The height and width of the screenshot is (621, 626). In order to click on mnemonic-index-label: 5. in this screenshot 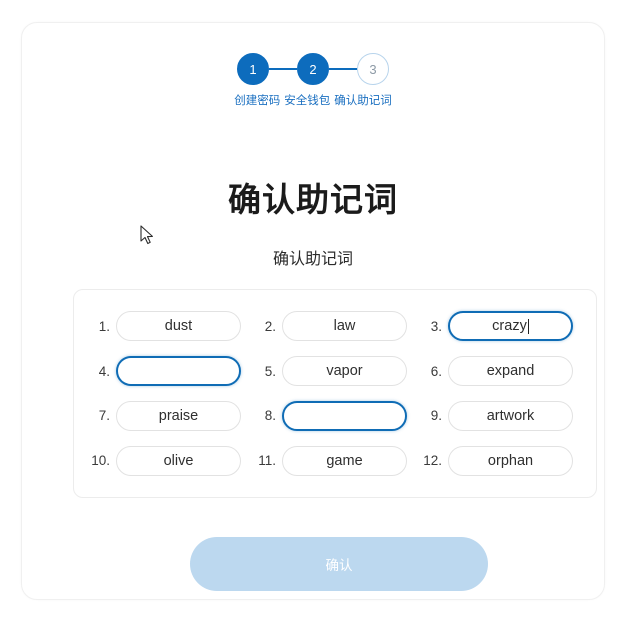, I will do `click(270, 371)`.